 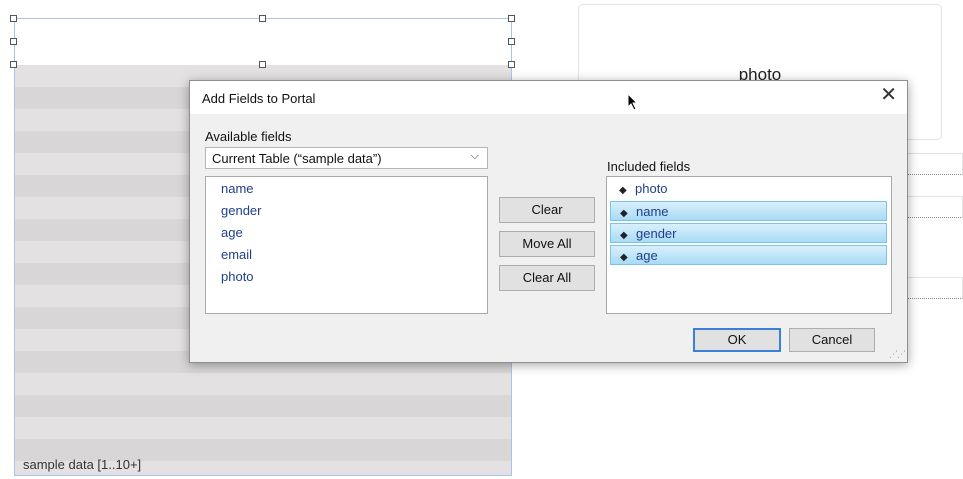 I want to click on list-item: name, so click(x=237, y=188).